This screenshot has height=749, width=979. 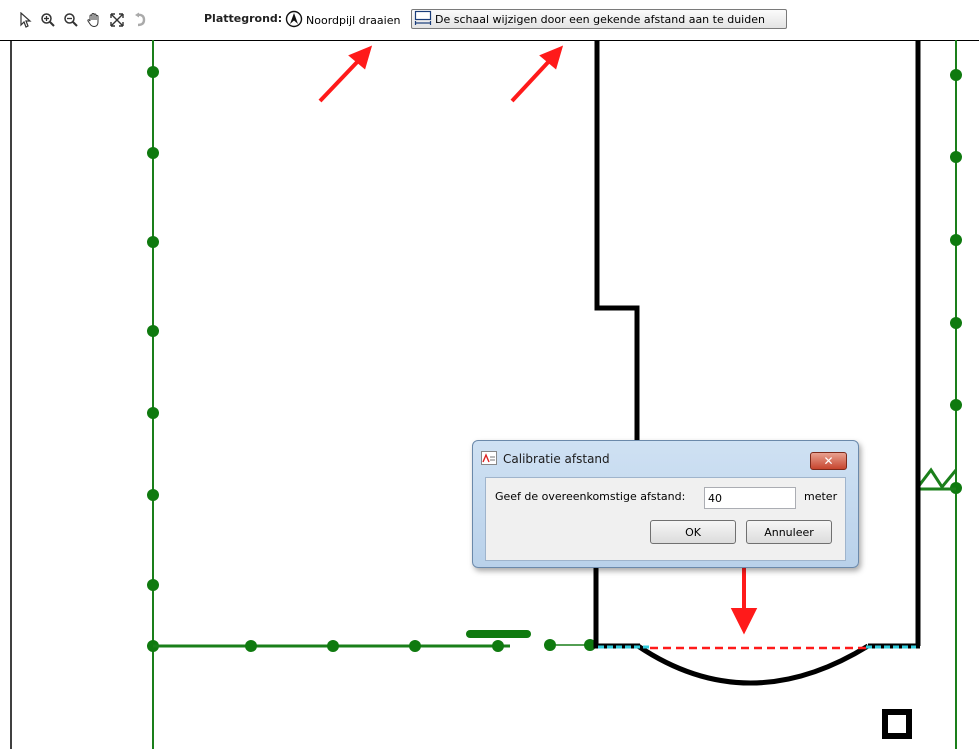 I want to click on black-square-marker, so click(x=897, y=724).